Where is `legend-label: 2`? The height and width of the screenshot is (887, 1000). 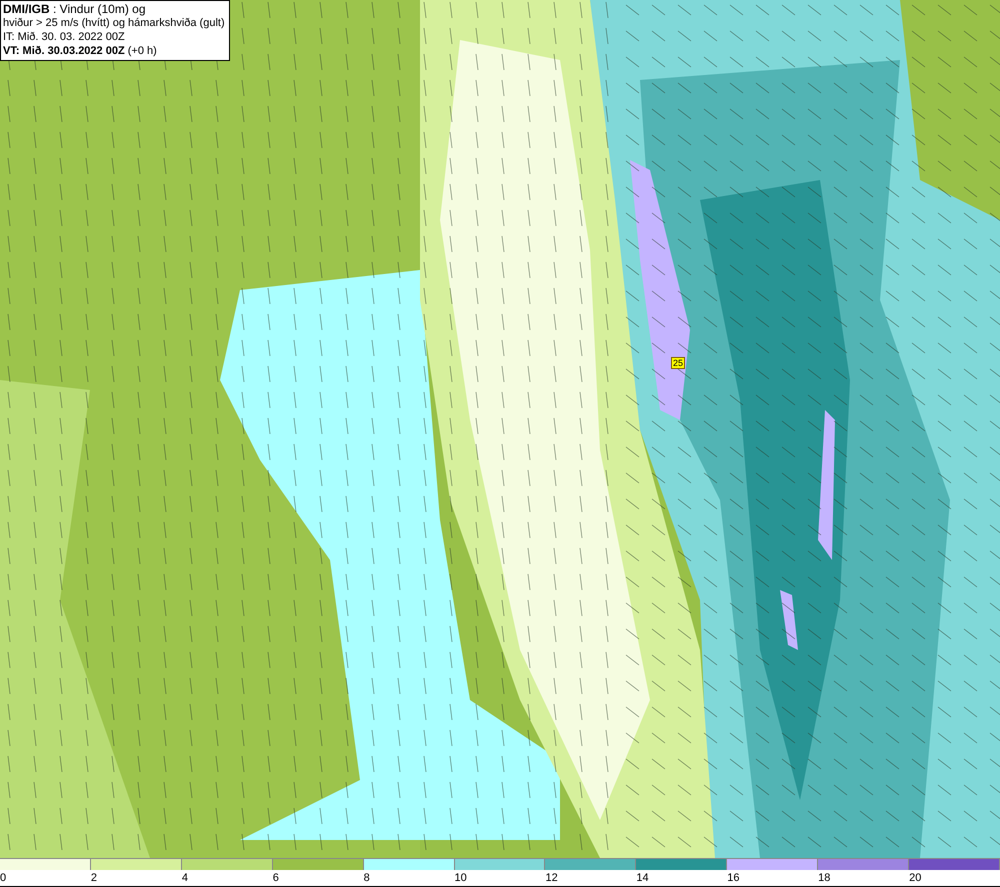 legend-label: 2 is located at coordinates (94, 878).